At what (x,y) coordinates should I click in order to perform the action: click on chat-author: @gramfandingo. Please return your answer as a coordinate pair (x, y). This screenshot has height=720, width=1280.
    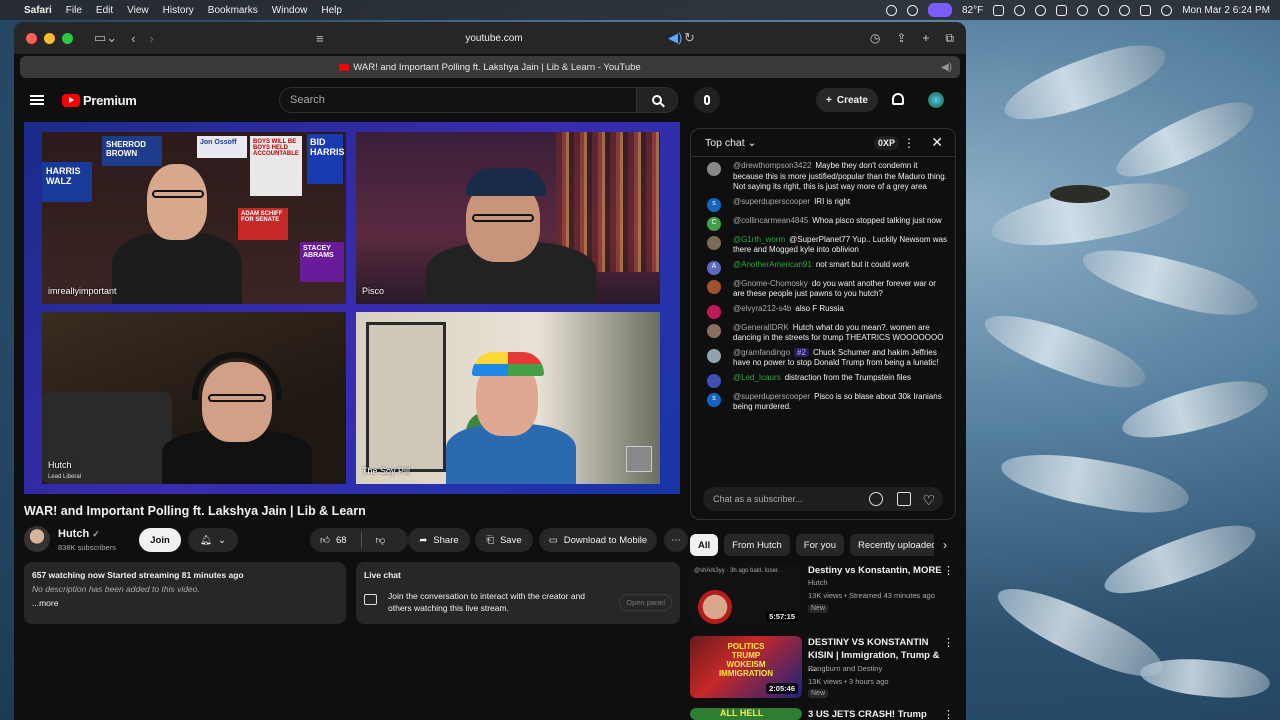
    Looking at the image, I should click on (761, 352).